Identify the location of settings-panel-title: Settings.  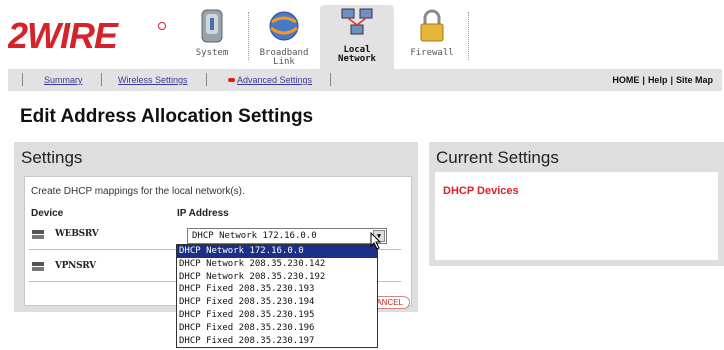
(52, 157).